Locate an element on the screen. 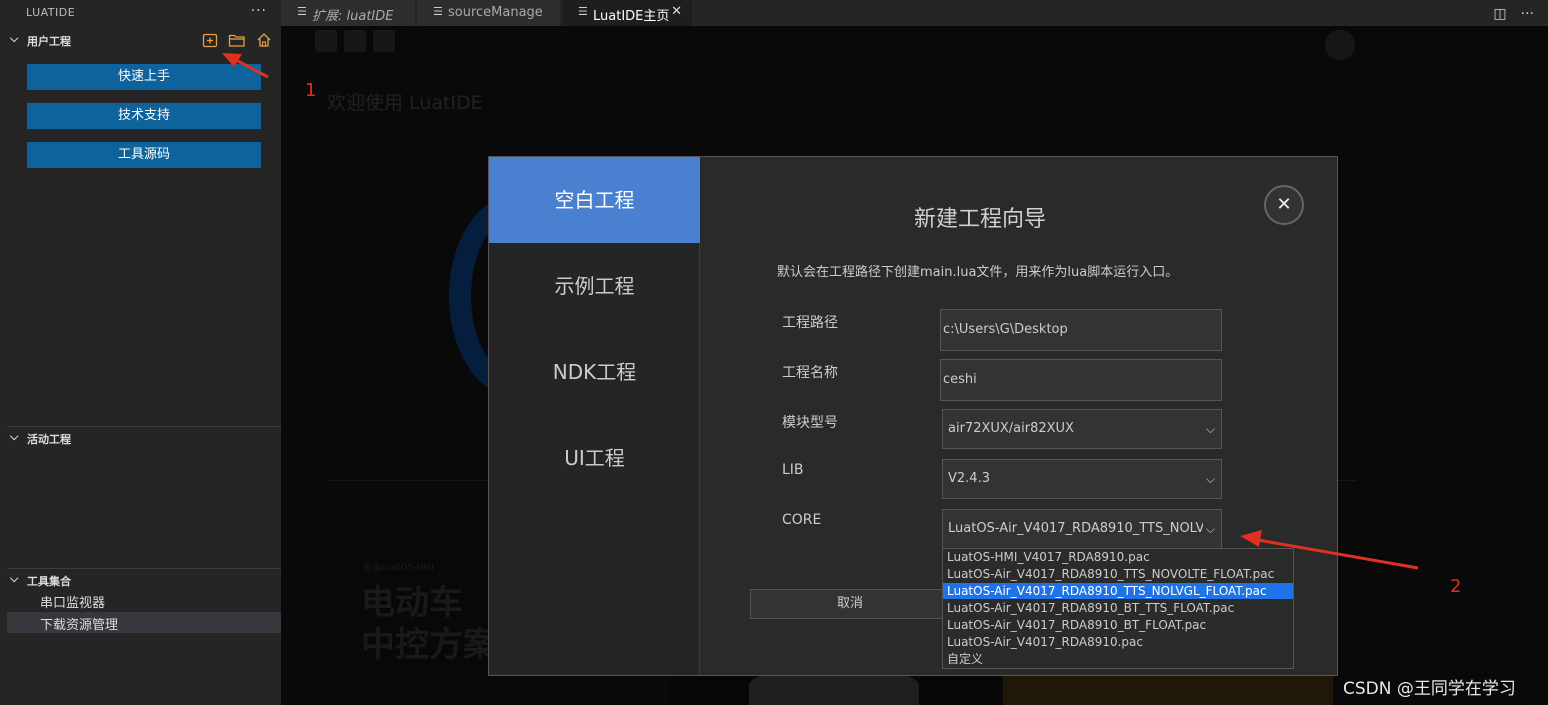  core-option: 自定义 is located at coordinates (1118, 659).